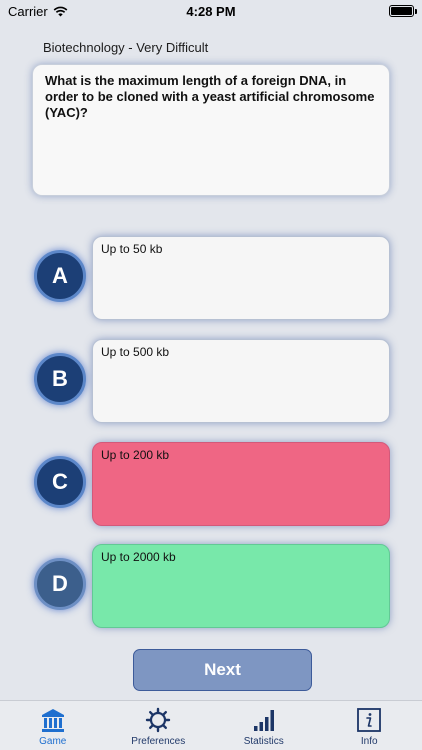 Image resolution: width=422 pixels, height=750 pixels. I want to click on tab-label-game: Game, so click(53, 741).